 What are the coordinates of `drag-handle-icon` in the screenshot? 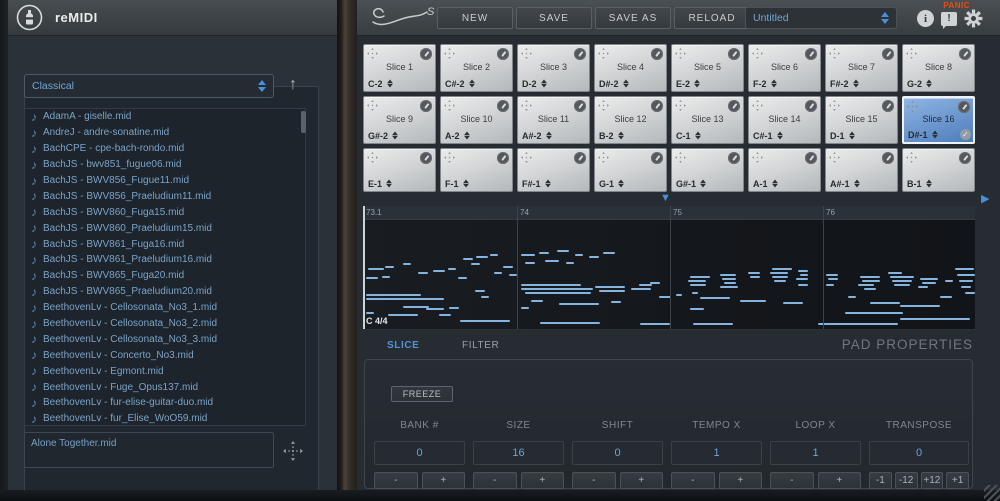 It's located at (293, 451).